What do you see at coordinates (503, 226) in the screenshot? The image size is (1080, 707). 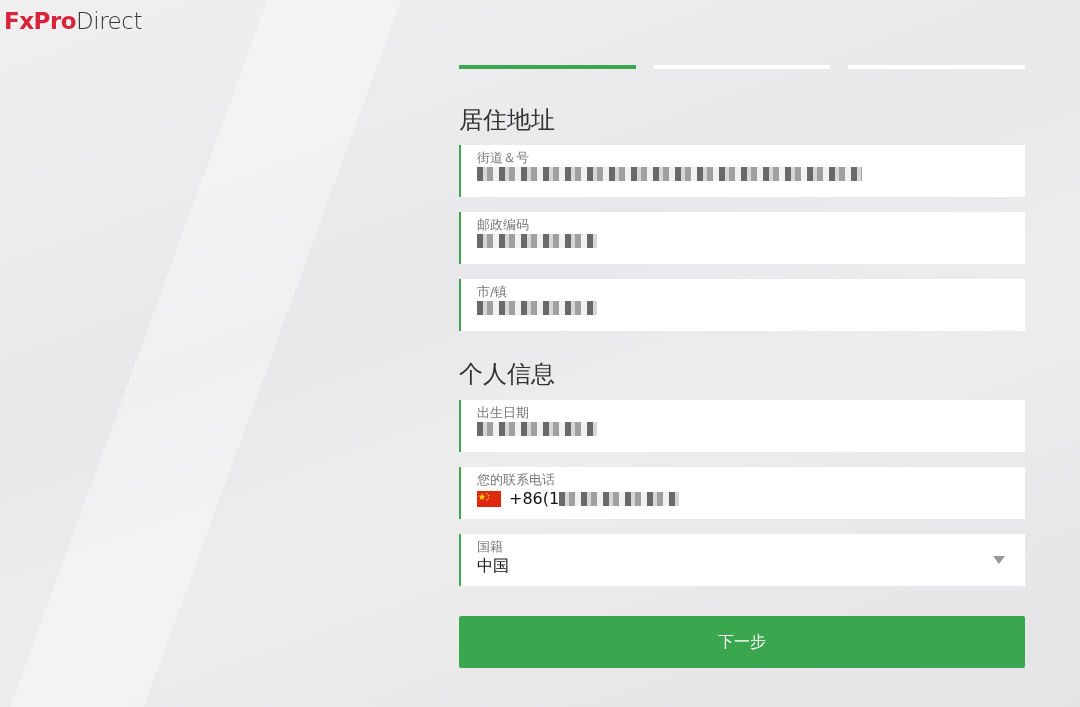 I see `field-label: 邮政编码` at bounding box center [503, 226].